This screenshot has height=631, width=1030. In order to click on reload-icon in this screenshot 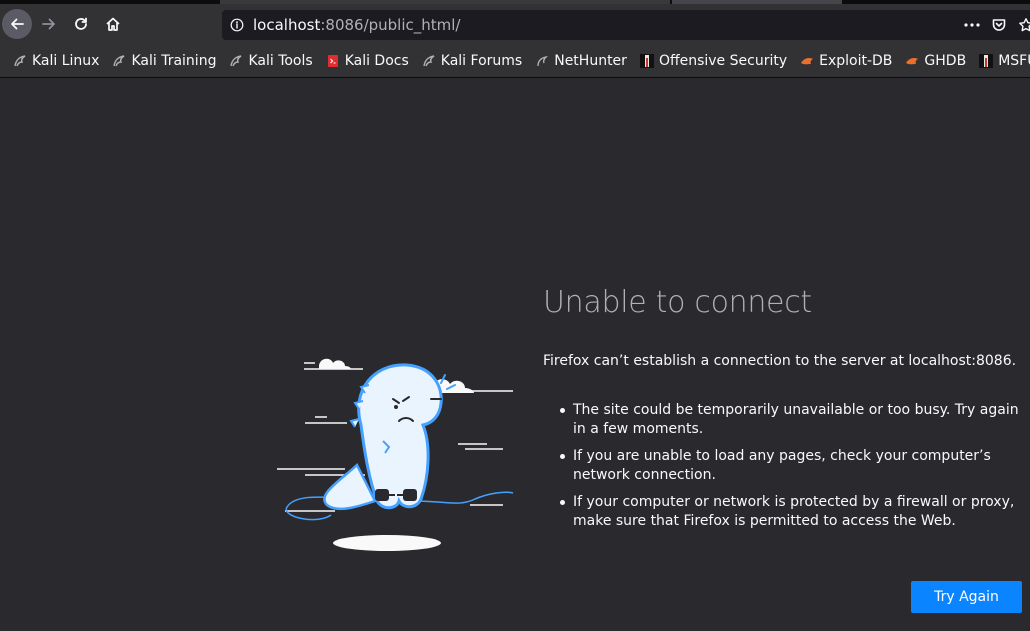, I will do `click(81, 23)`.